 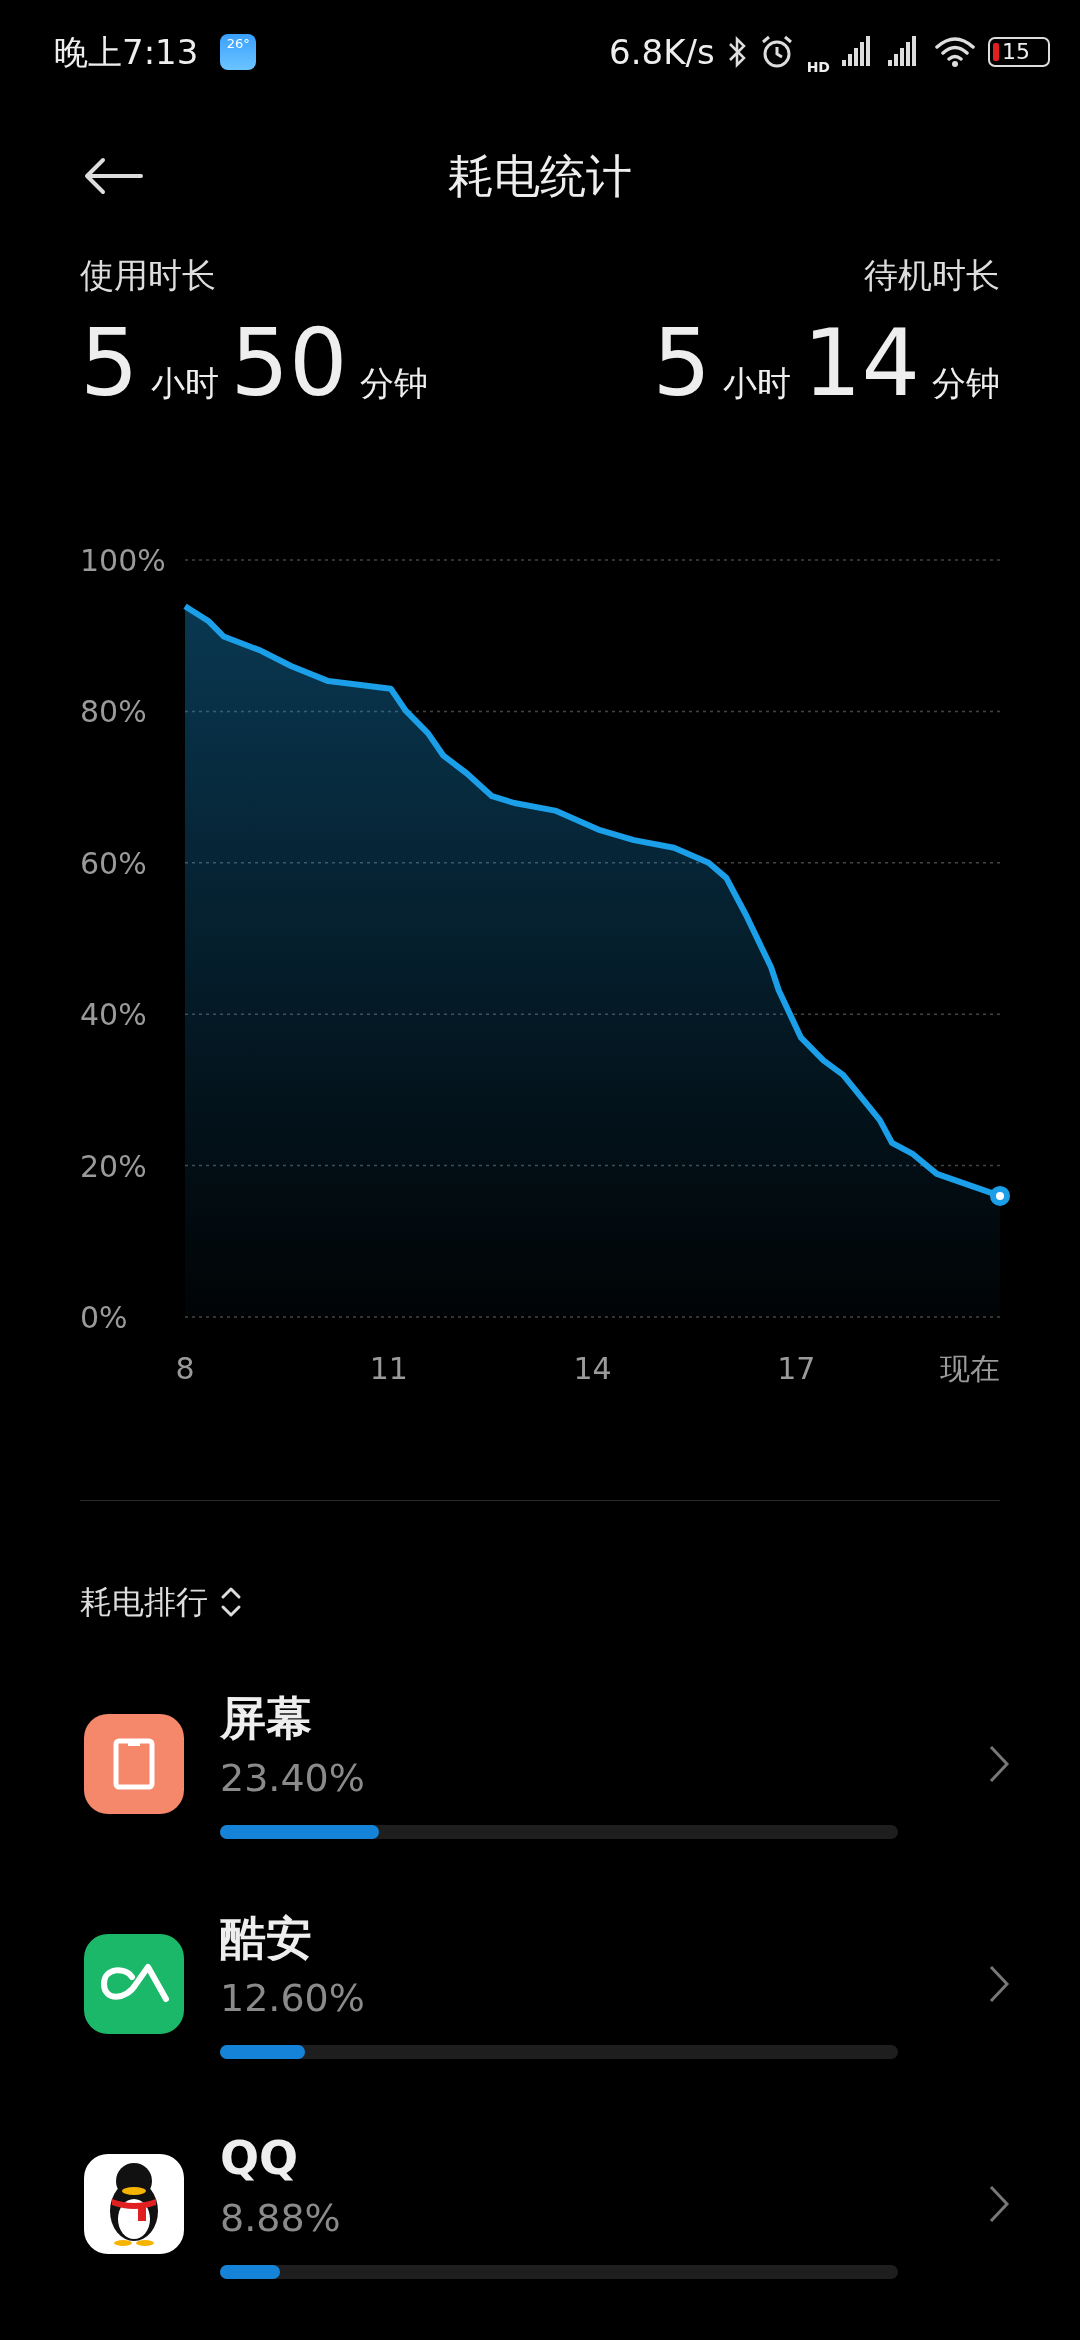 What do you see at coordinates (289, 364) in the screenshot?
I see `stat-number: 50` at bounding box center [289, 364].